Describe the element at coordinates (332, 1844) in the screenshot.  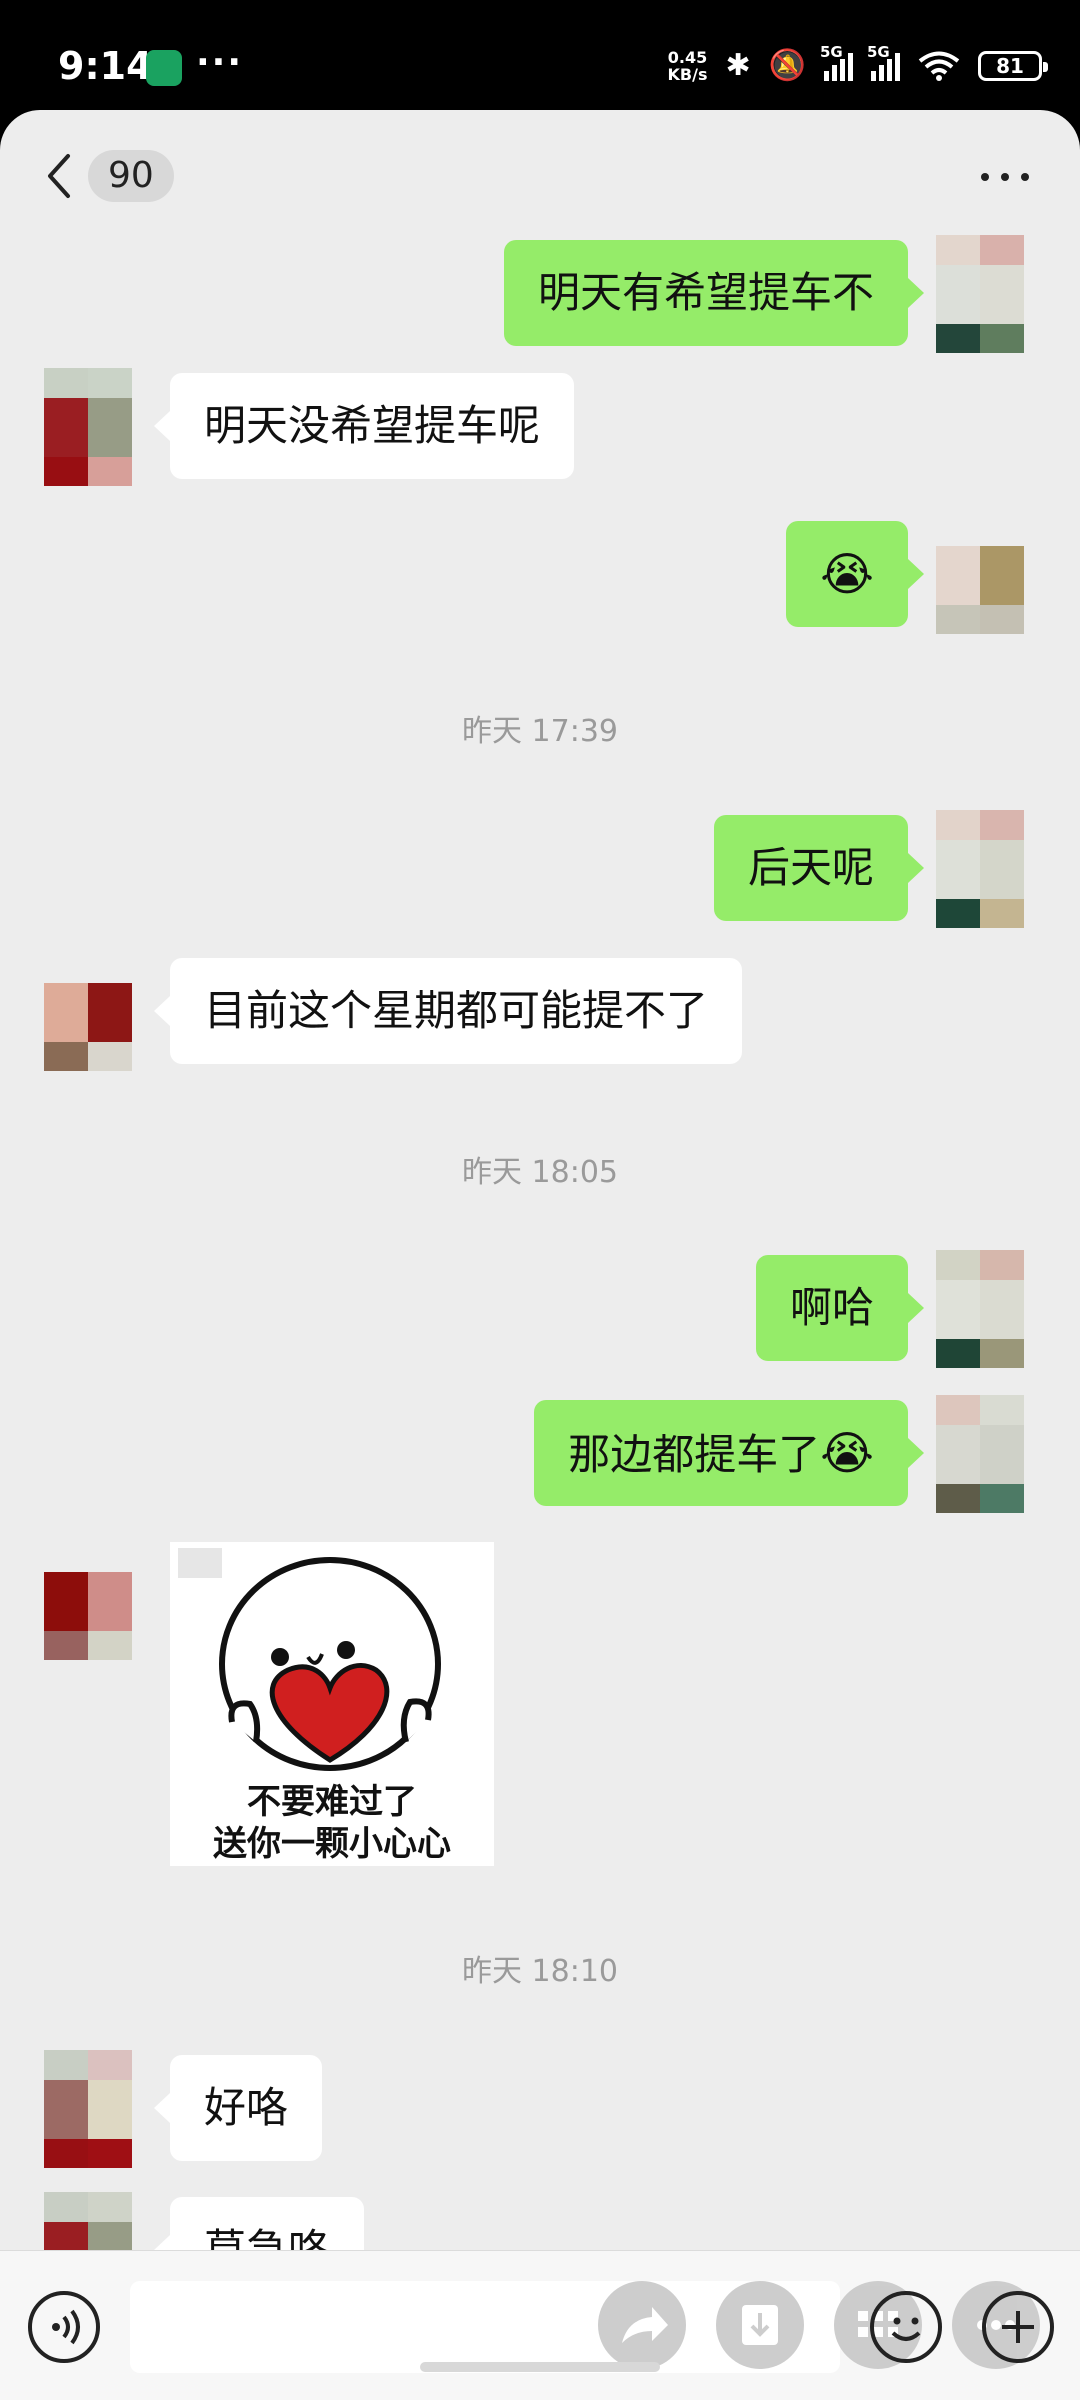
I see `sticker-caption-line2: 送你一颗小心心` at that location.